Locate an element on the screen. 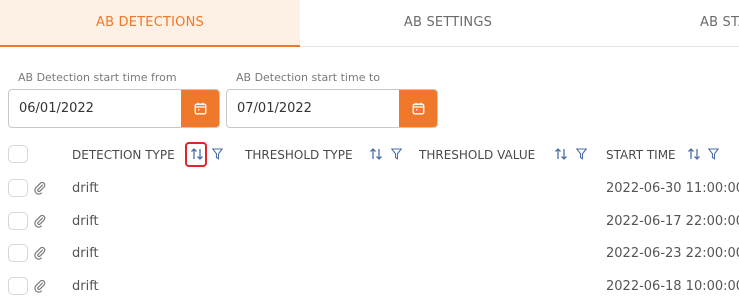 Image resolution: width=739 pixels, height=303 pixels. start-to-calendar-button is located at coordinates (418, 108).